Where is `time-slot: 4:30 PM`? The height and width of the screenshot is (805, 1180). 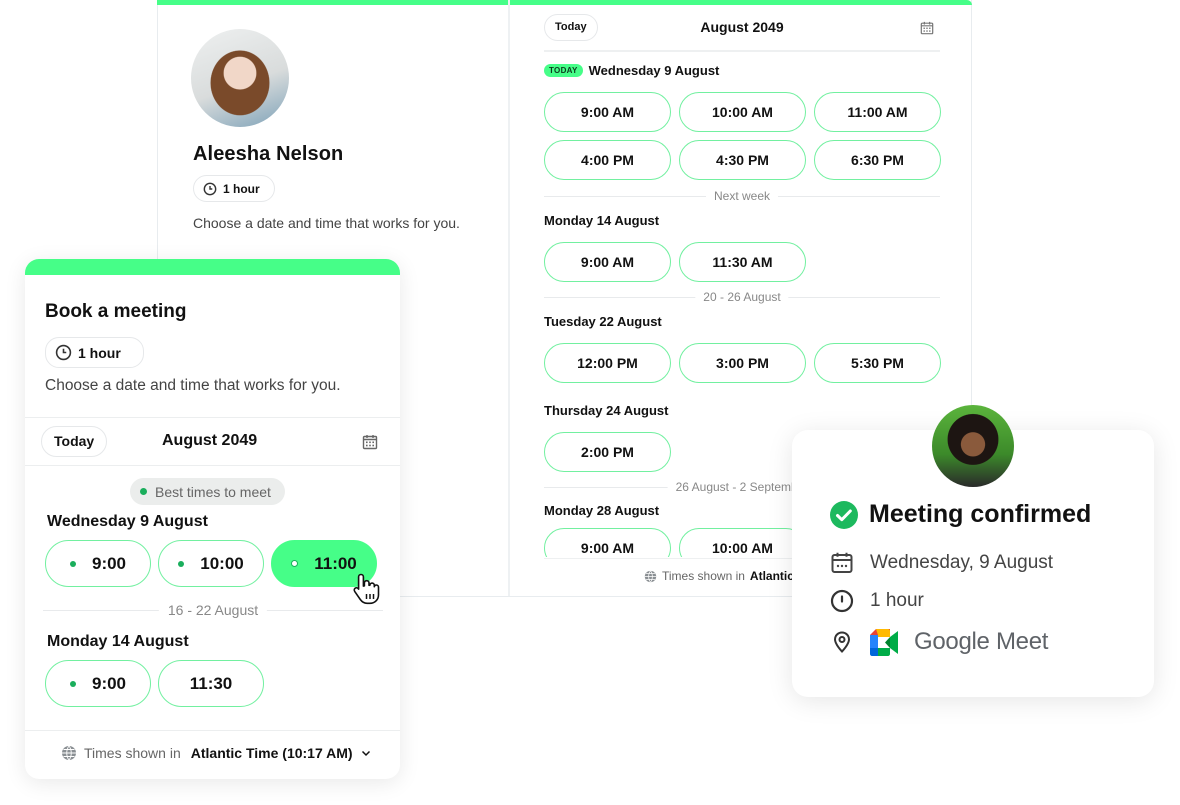 time-slot: 4:30 PM is located at coordinates (742, 160).